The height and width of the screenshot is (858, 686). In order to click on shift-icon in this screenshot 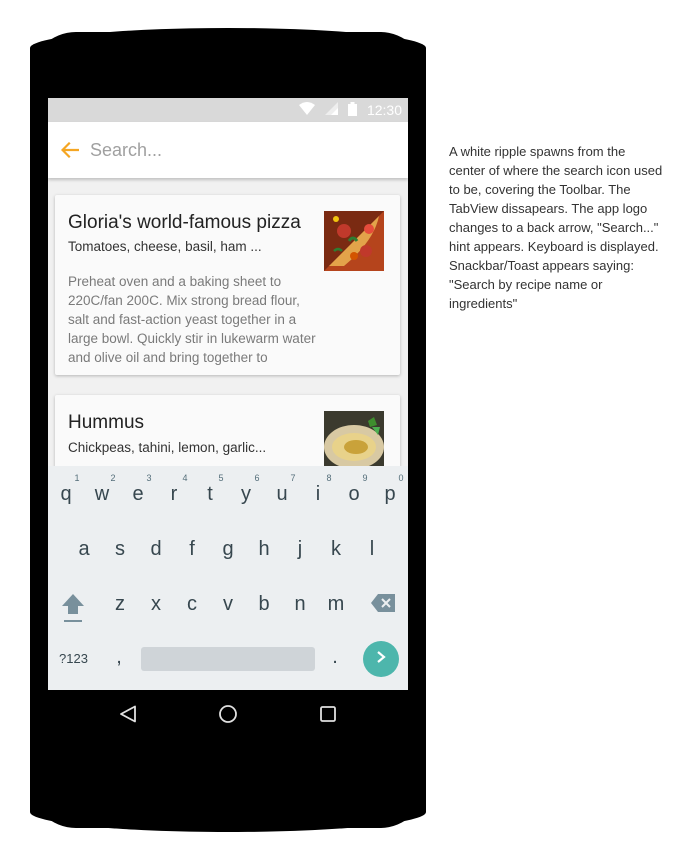, I will do `click(73, 611)`.